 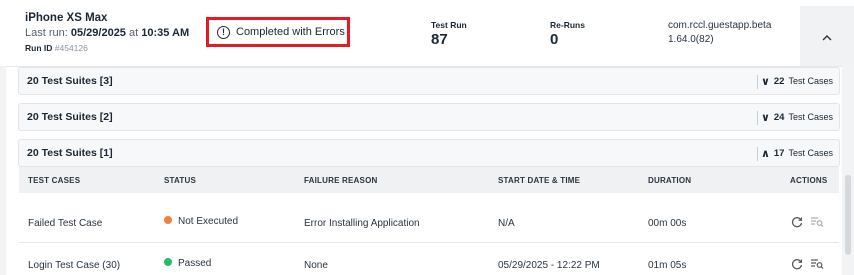 I want to click on test-case-name: Failed Test Case, so click(x=65, y=223).